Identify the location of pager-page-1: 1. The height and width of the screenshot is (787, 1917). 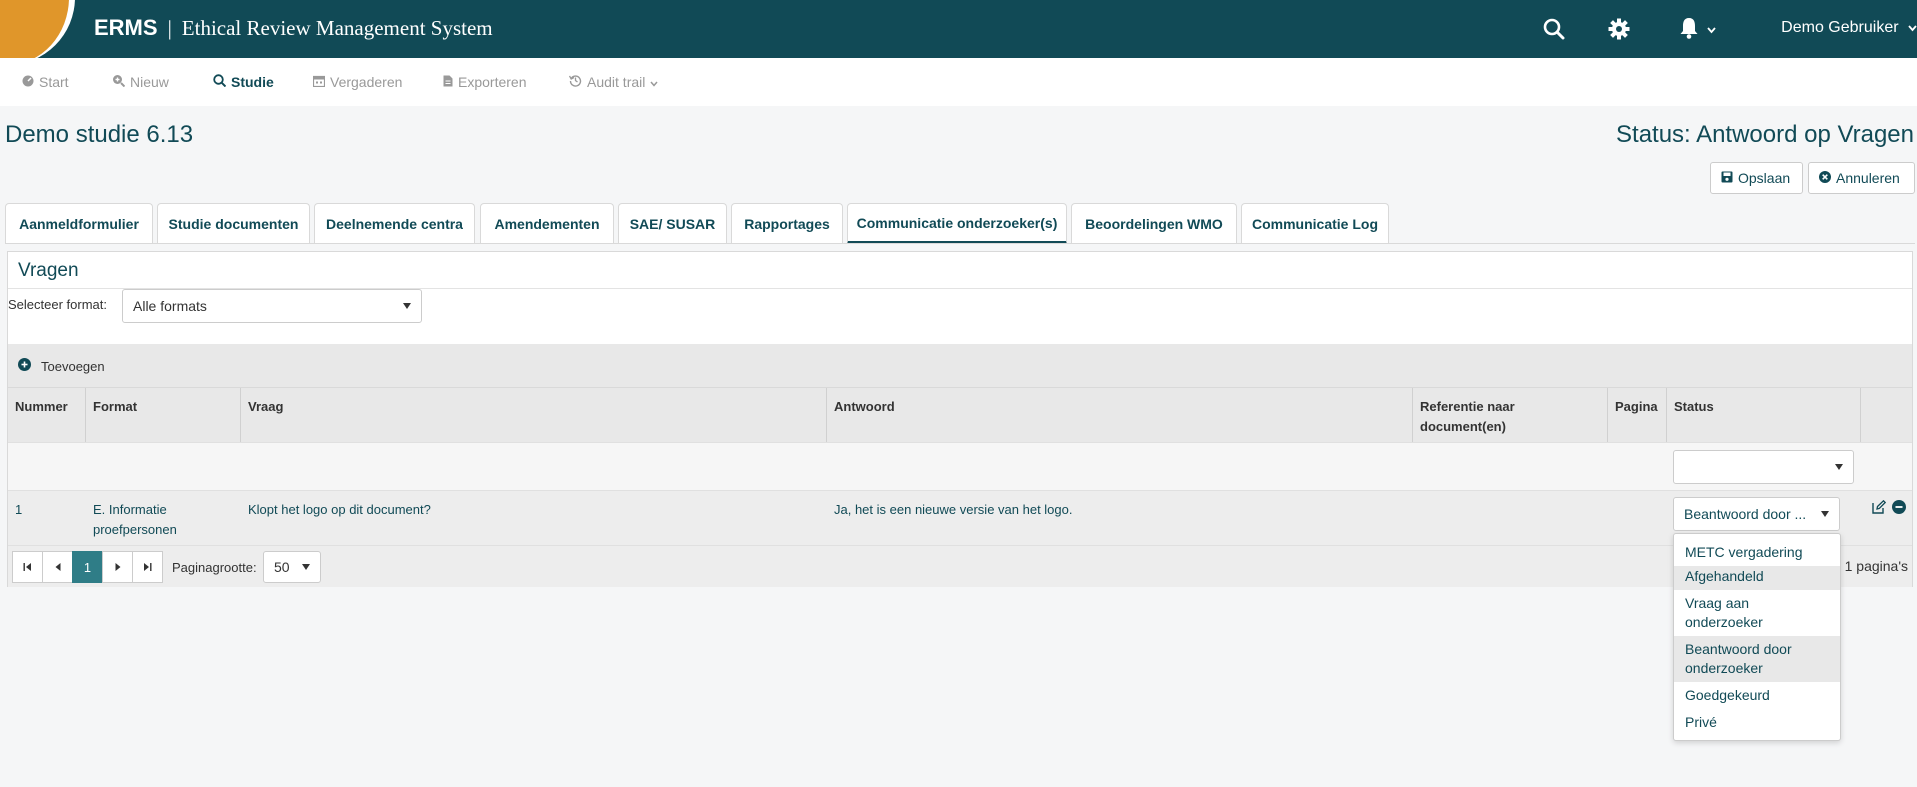
(87, 567).